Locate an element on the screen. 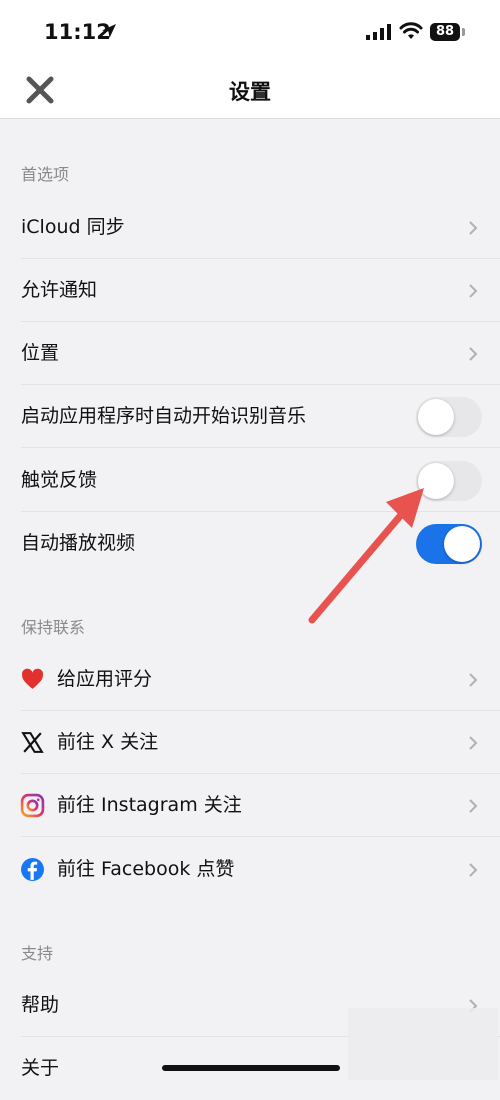  row-label: 自动播放视频 is located at coordinates (78, 543).